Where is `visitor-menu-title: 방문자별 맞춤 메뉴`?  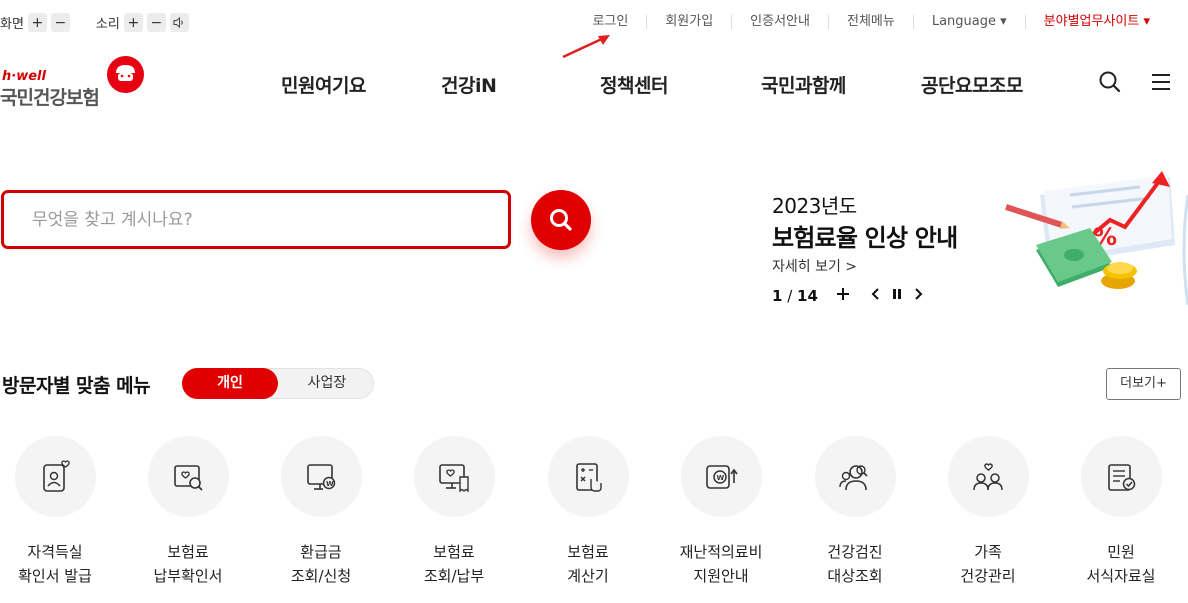
visitor-menu-title: 방문자별 맞춤 메뉴 is located at coordinates (76, 386).